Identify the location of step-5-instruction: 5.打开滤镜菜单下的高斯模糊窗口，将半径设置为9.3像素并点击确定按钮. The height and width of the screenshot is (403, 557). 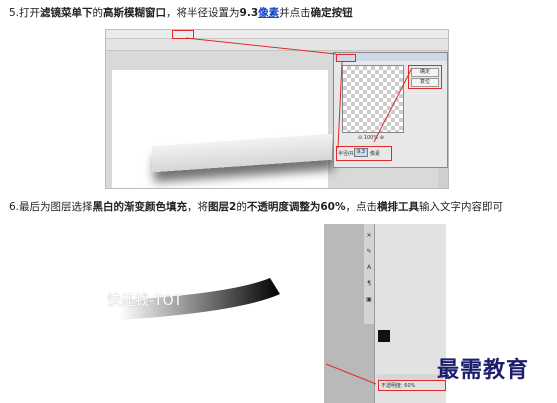
(181, 13).